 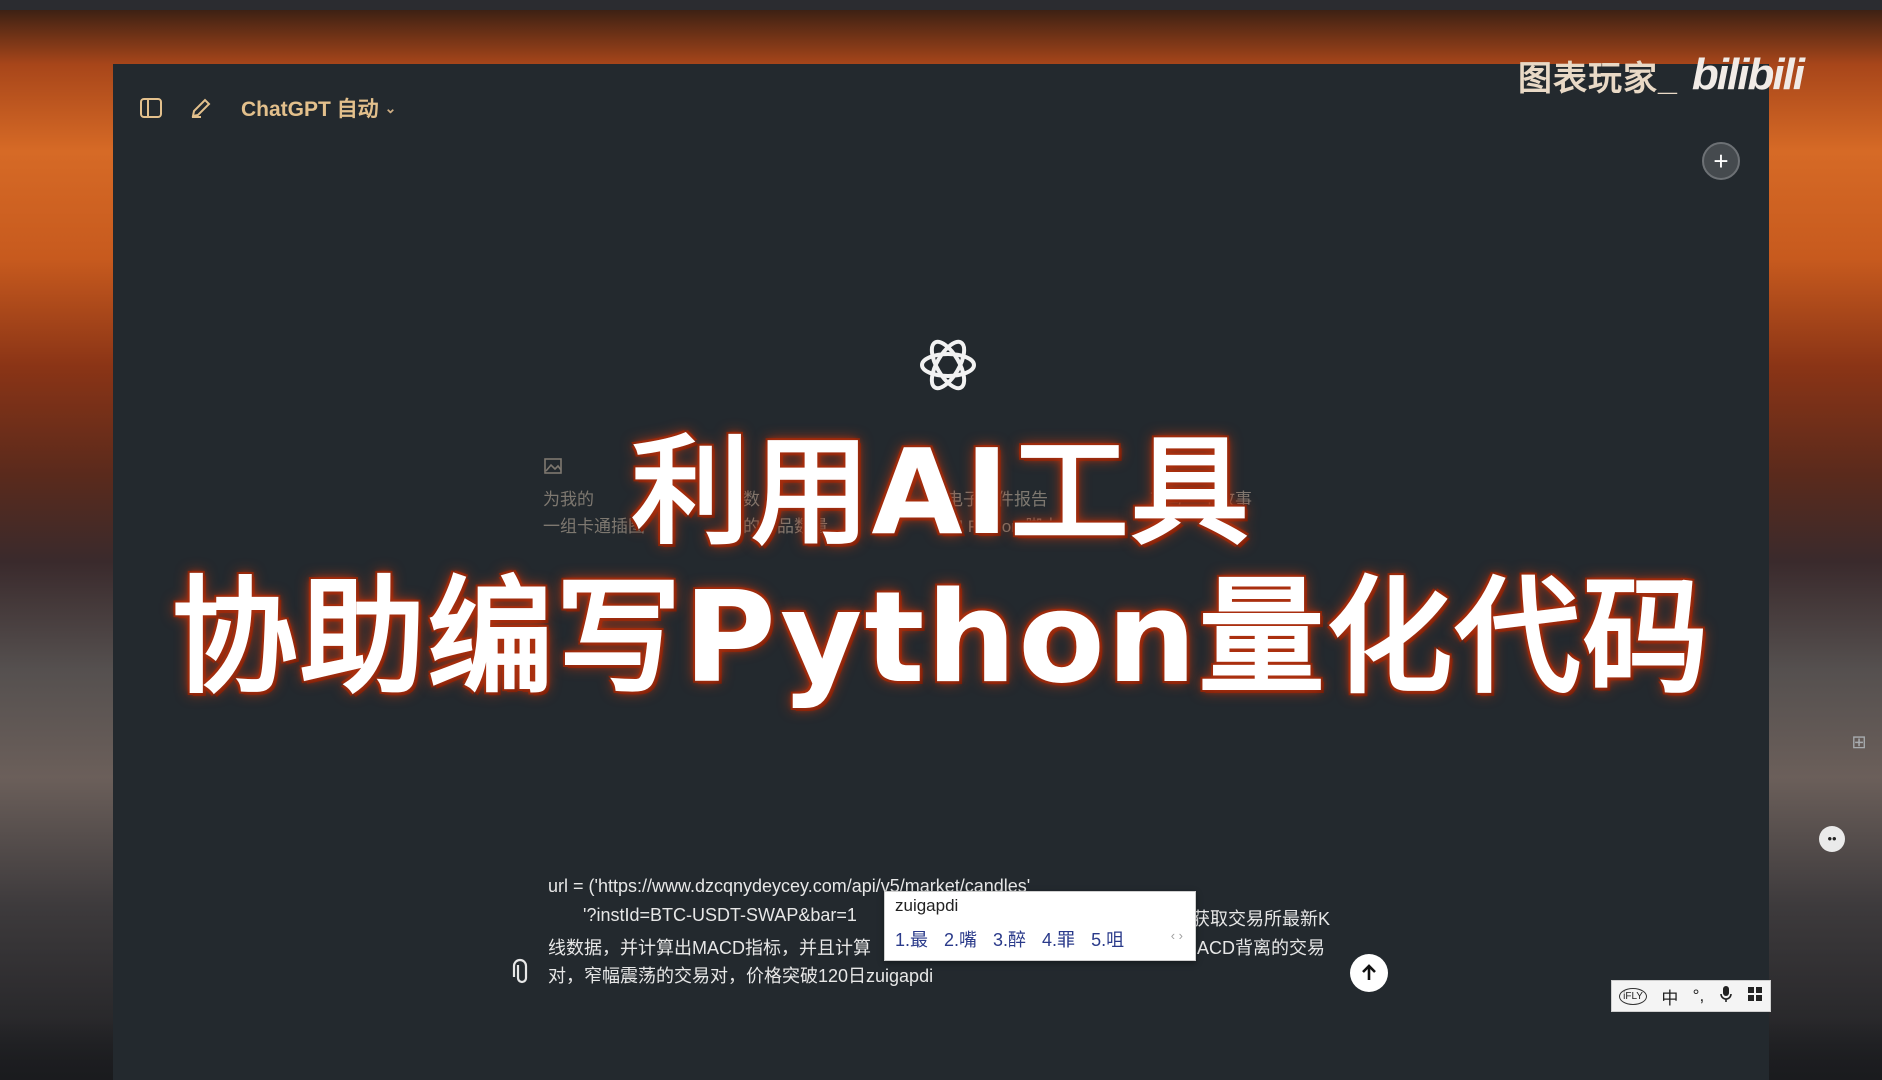 I want to click on plus-button: +, so click(x=1721, y=161).